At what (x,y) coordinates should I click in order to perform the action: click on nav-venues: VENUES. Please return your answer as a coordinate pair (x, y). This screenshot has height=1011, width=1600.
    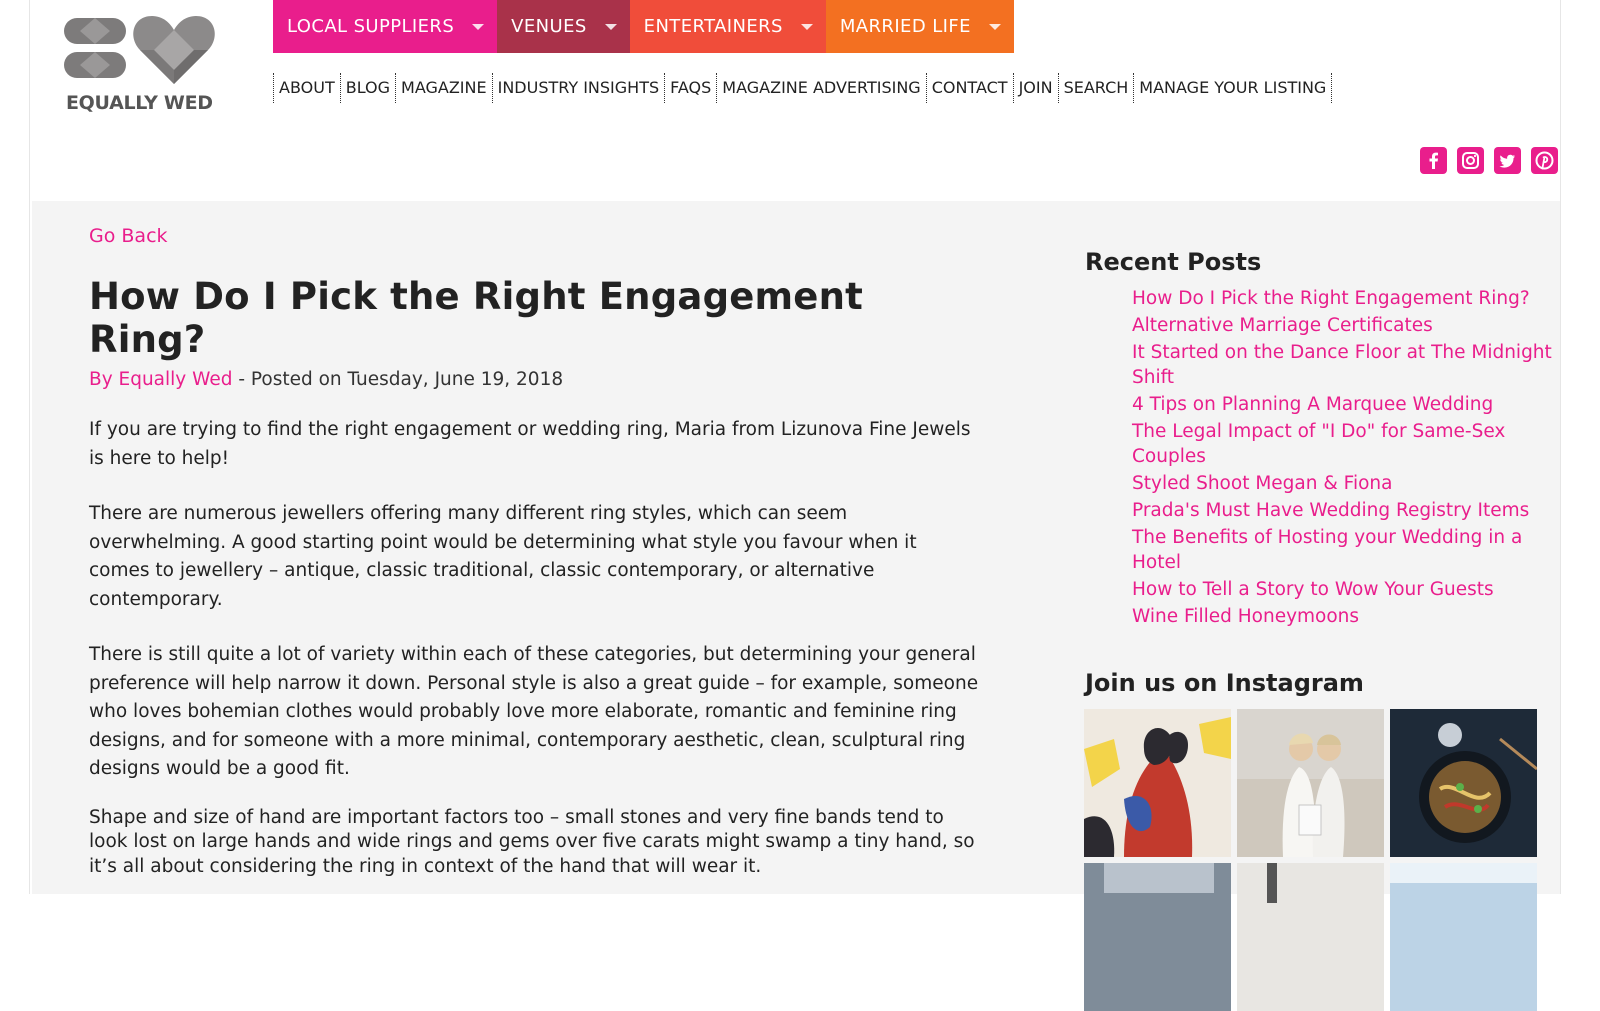
    Looking at the image, I should click on (563, 26).